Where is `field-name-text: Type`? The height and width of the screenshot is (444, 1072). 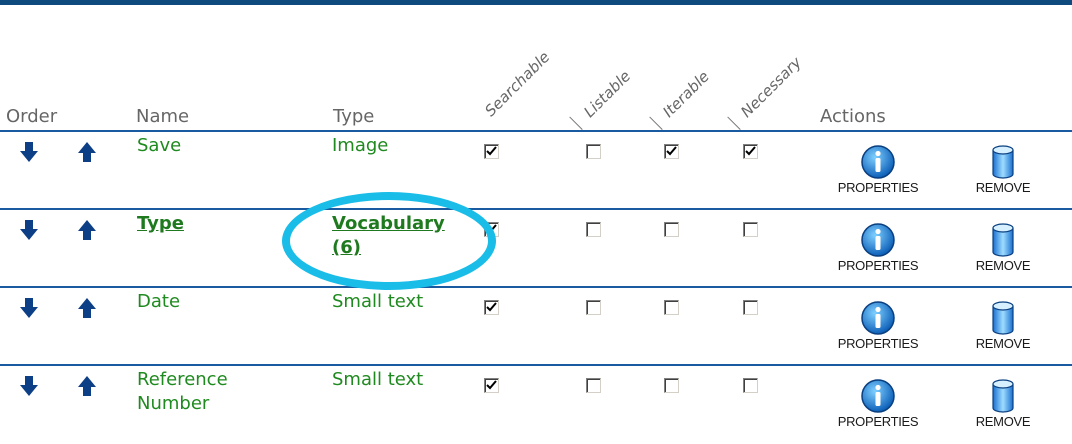
field-name-text: Type is located at coordinates (160, 223).